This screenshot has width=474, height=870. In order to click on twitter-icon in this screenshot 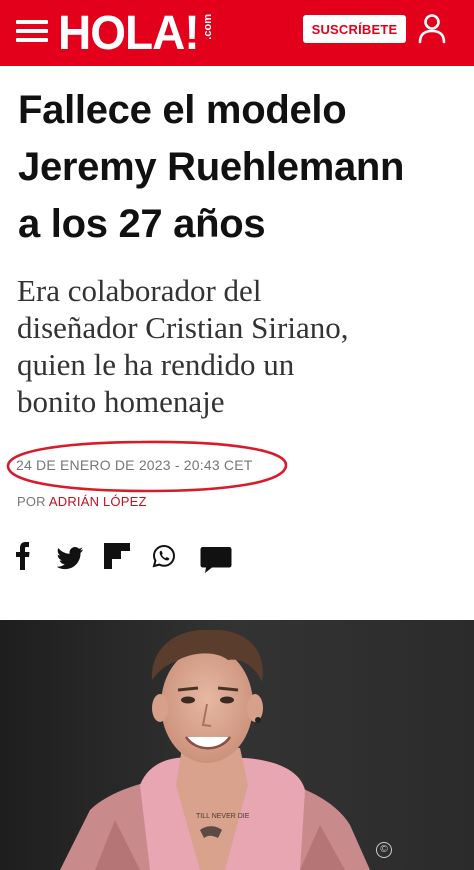, I will do `click(70, 557)`.